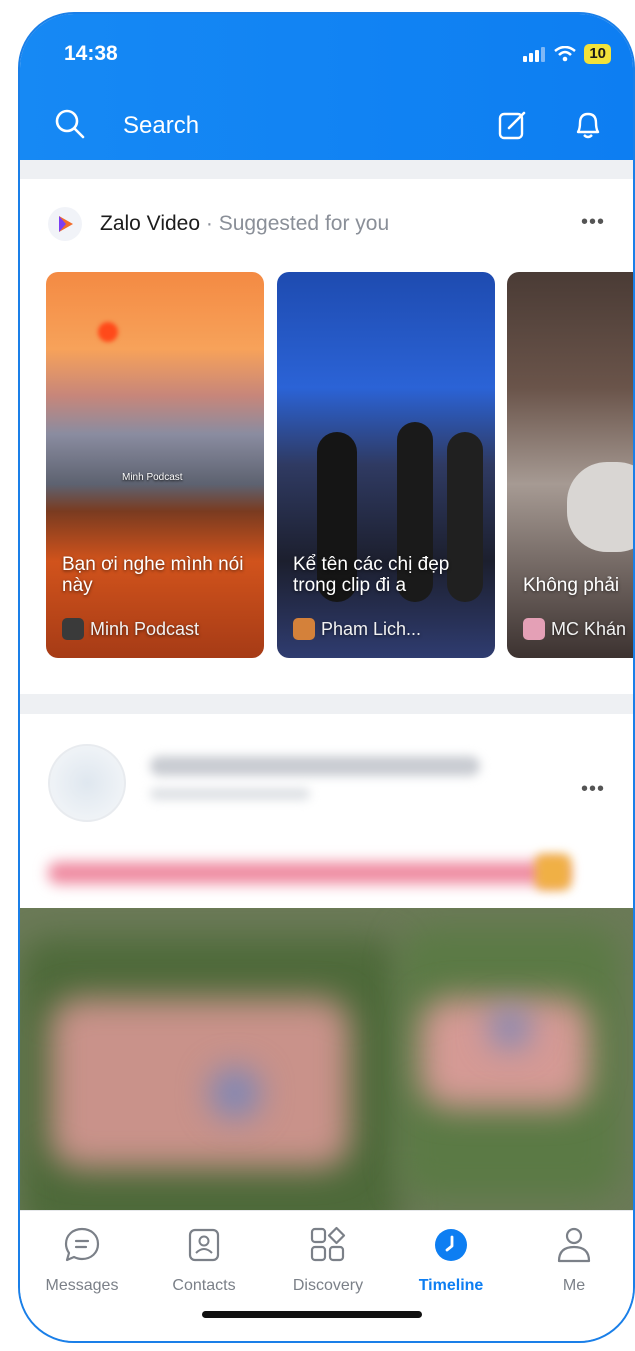  I want to click on chat-bubble-icon, so click(82, 1244).